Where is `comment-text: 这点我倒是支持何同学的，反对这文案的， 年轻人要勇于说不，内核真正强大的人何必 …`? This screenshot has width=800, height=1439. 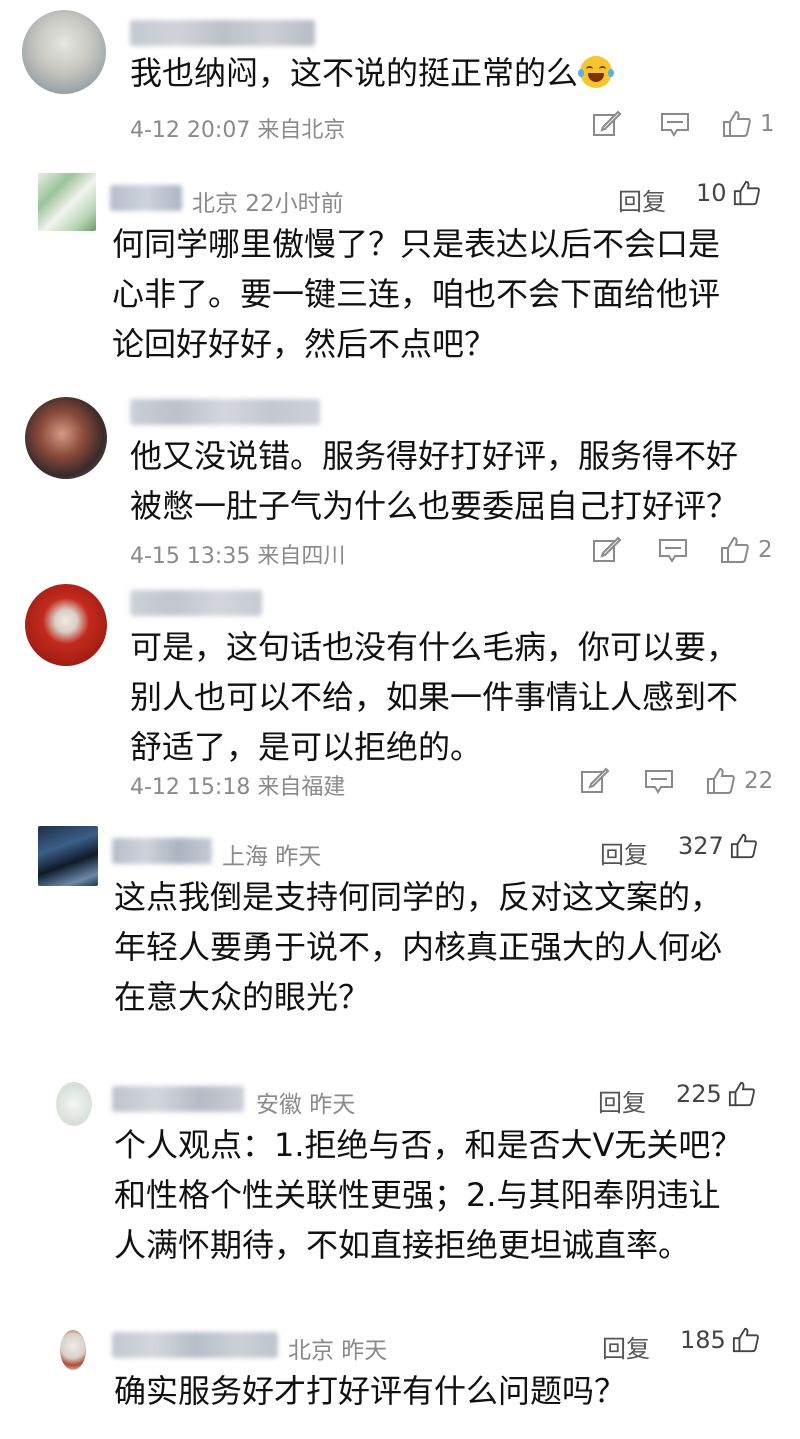
comment-text: 这点我倒是支持何同学的，反对这文案的， 年轻人要勇于说不，内核真正强大的人何必 … is located at coordinates (418, 947).